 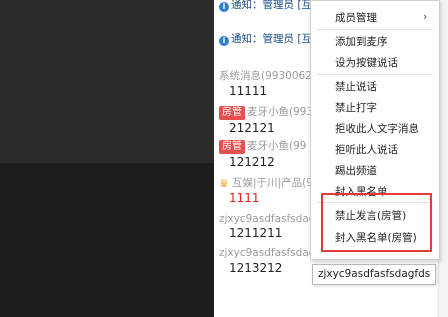 I want to click on menu-item-forbid-speaking: 禁止说话, so click(x=356, y=87).